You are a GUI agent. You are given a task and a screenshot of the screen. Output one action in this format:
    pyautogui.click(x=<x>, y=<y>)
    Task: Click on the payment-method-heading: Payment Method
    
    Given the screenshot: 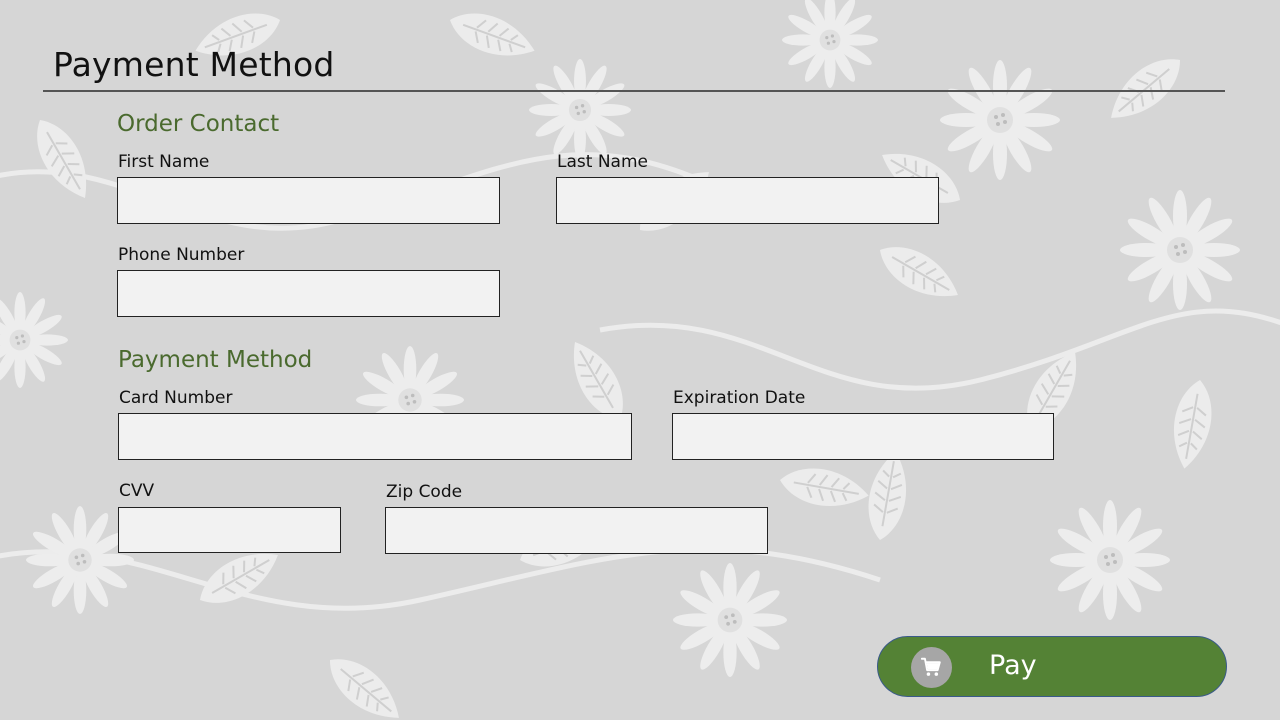 What is the action you would take?
    pyautogui.click(x=215, y=360)
    